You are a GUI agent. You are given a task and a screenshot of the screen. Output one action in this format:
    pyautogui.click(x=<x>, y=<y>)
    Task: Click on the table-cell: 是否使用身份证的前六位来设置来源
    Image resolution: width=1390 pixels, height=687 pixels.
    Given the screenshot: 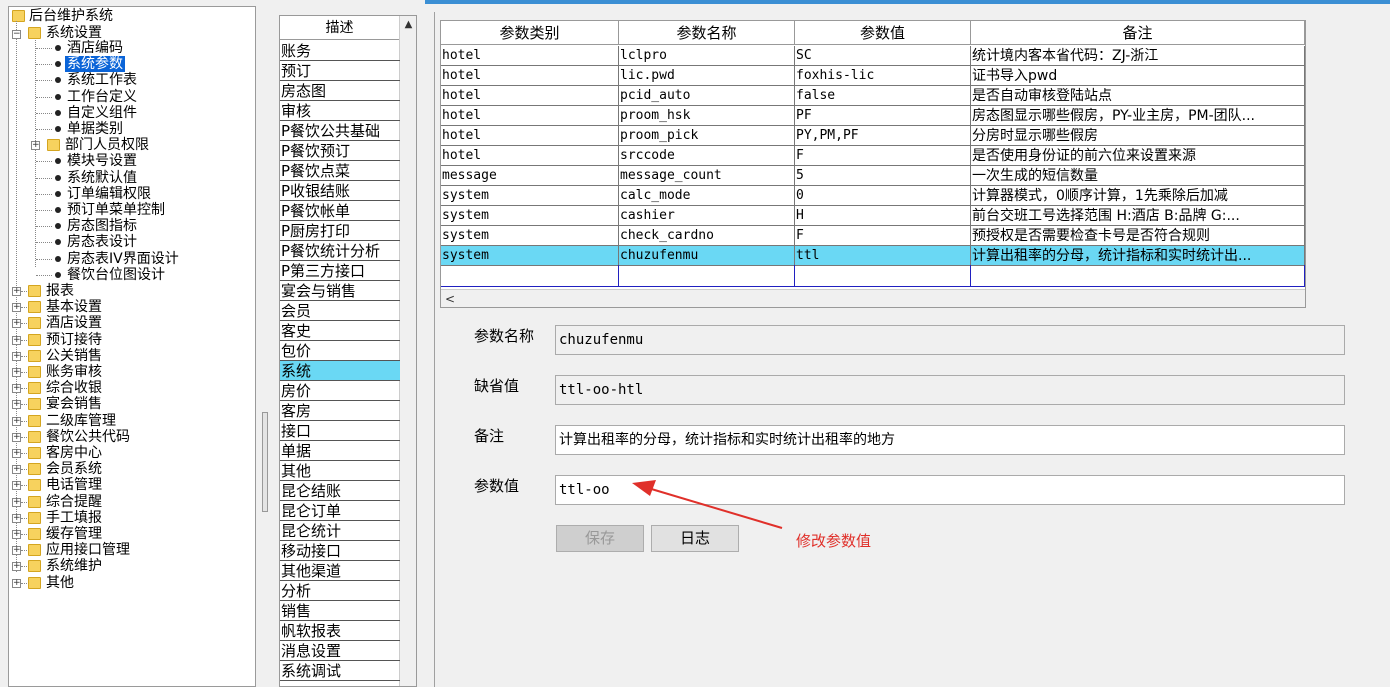 What is the action you would take?
    pyautogui.click(x=1138, y=156)
    